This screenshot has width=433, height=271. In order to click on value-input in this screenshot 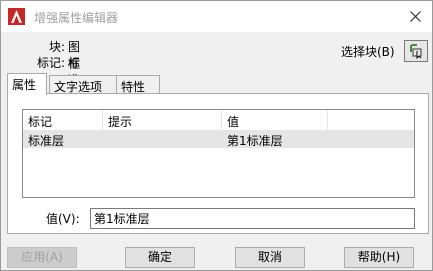, I will do `click(252, 218)`.